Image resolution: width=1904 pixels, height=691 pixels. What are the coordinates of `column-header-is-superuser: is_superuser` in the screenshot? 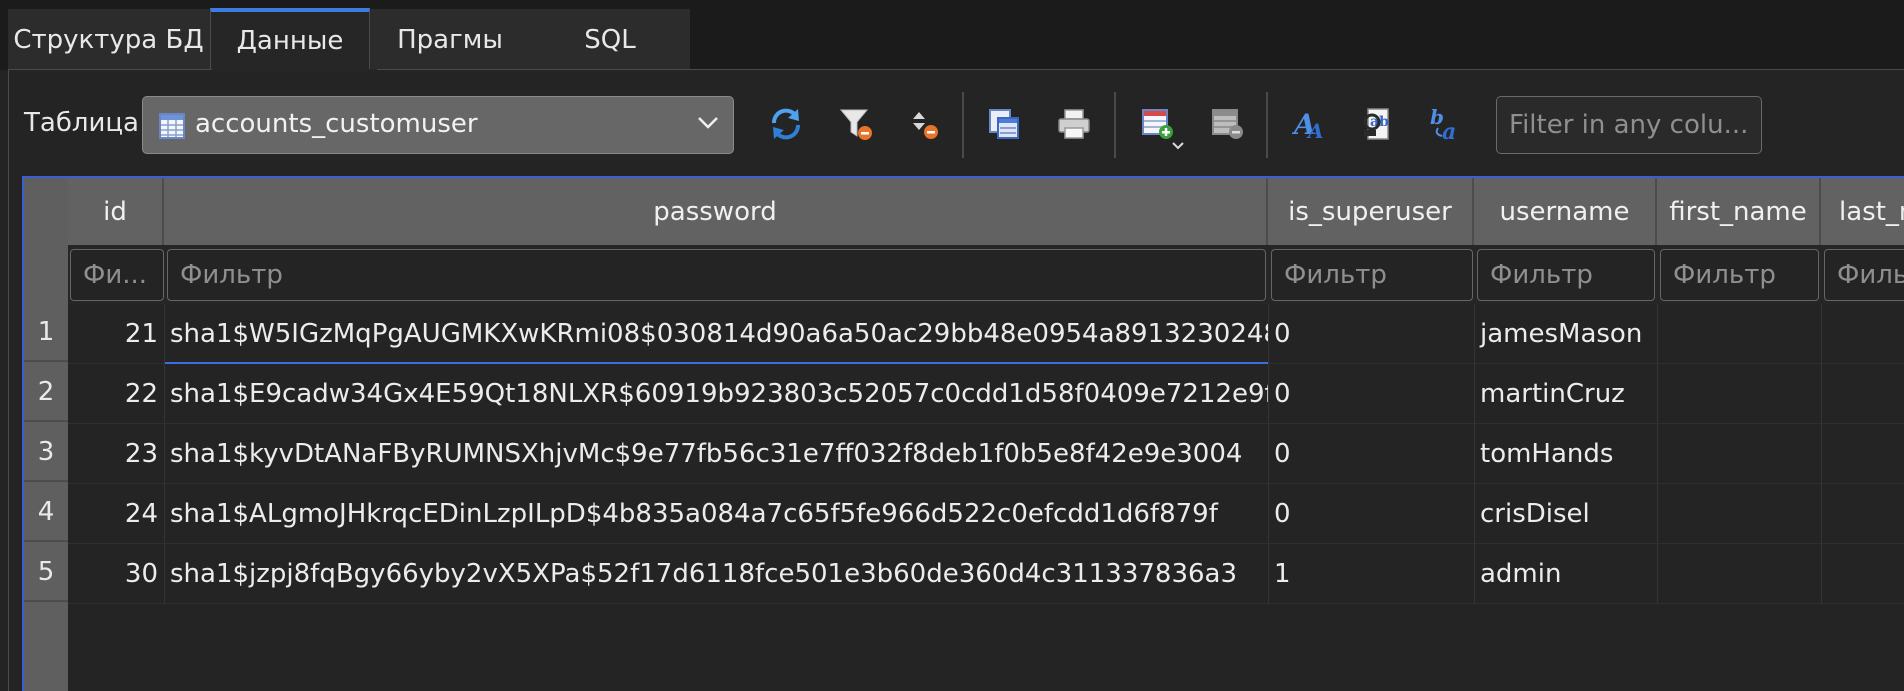 It's located at (1371, 211).